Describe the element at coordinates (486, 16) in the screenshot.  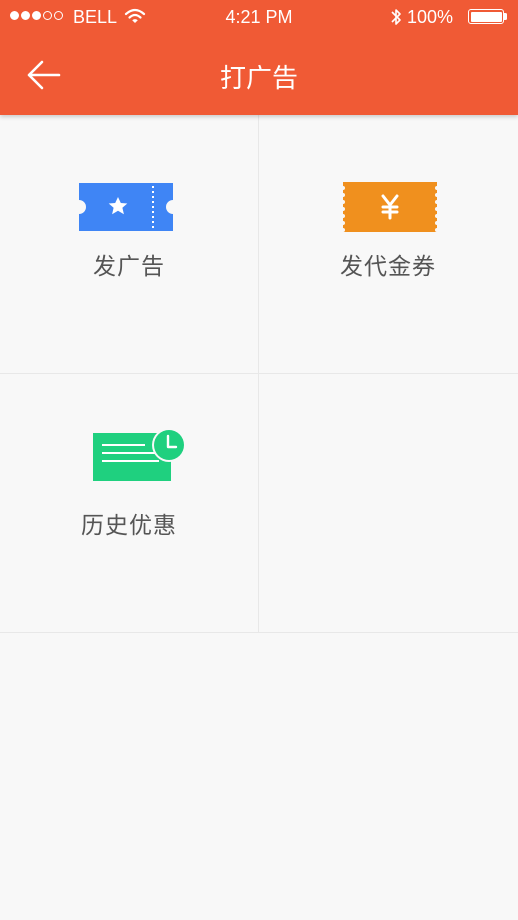
I see `battery-icon` at that location.